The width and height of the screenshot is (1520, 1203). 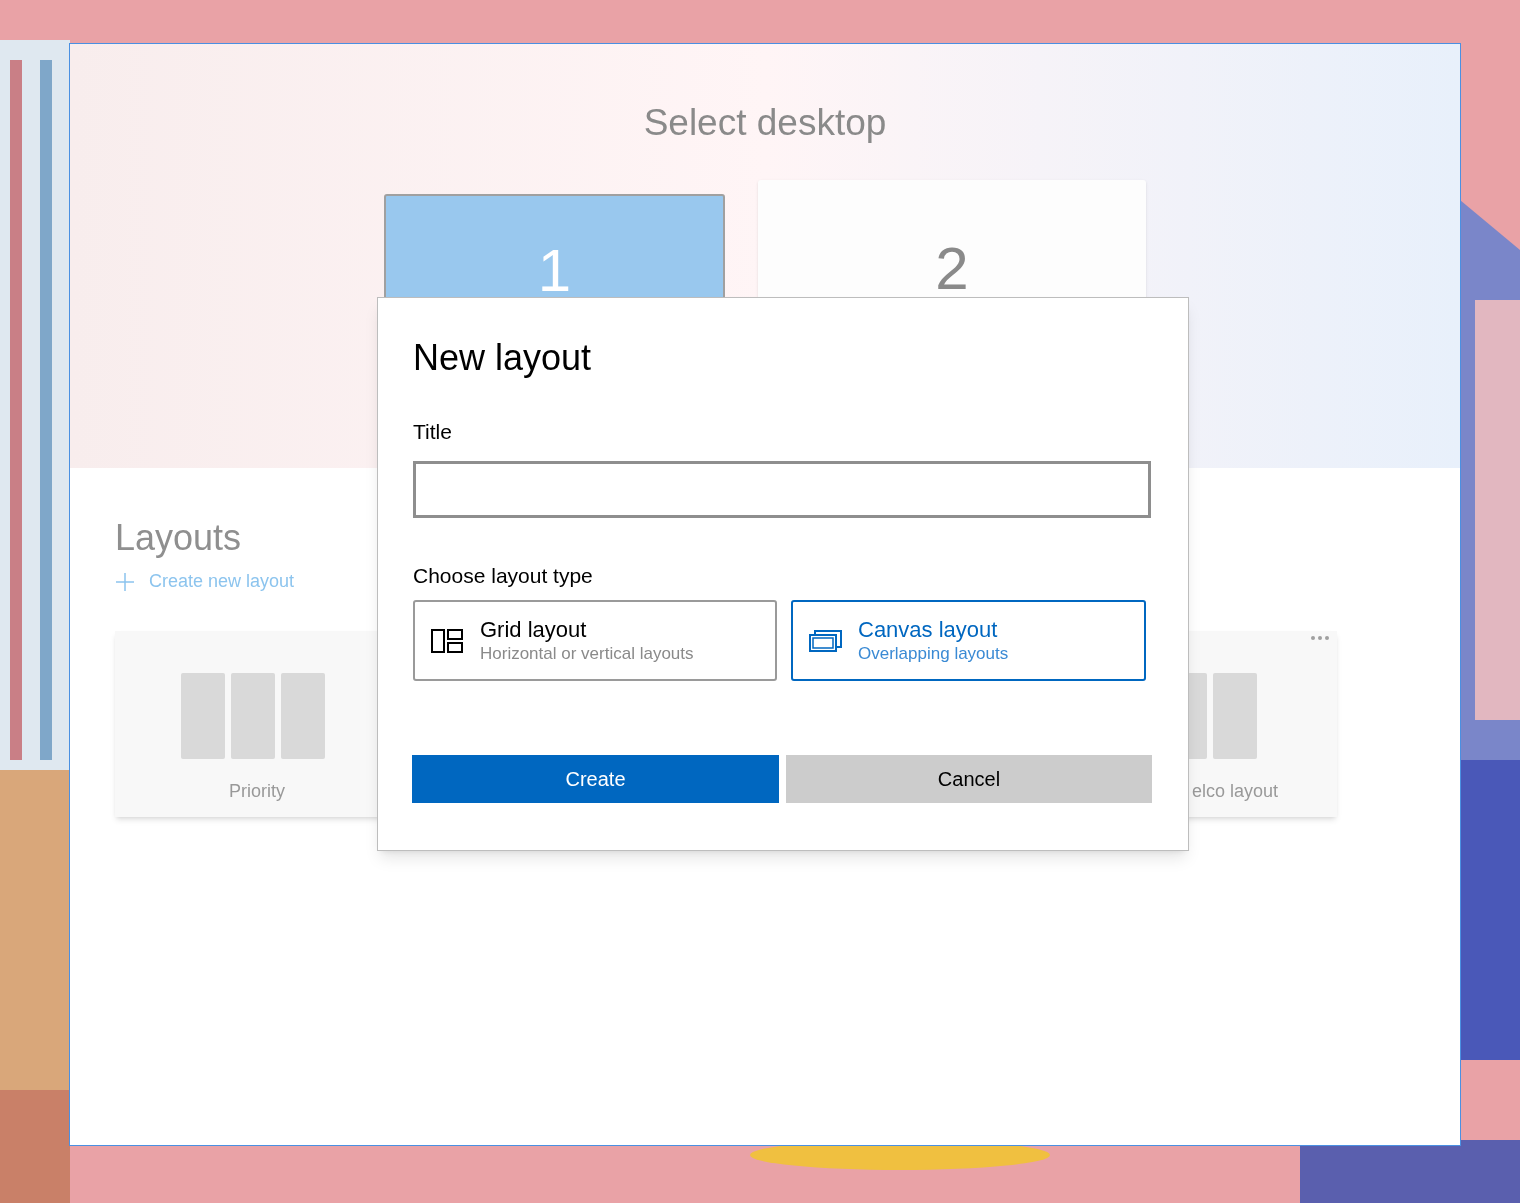 I want to click on field-label: Choose layout type, so click(x=503, y=576).